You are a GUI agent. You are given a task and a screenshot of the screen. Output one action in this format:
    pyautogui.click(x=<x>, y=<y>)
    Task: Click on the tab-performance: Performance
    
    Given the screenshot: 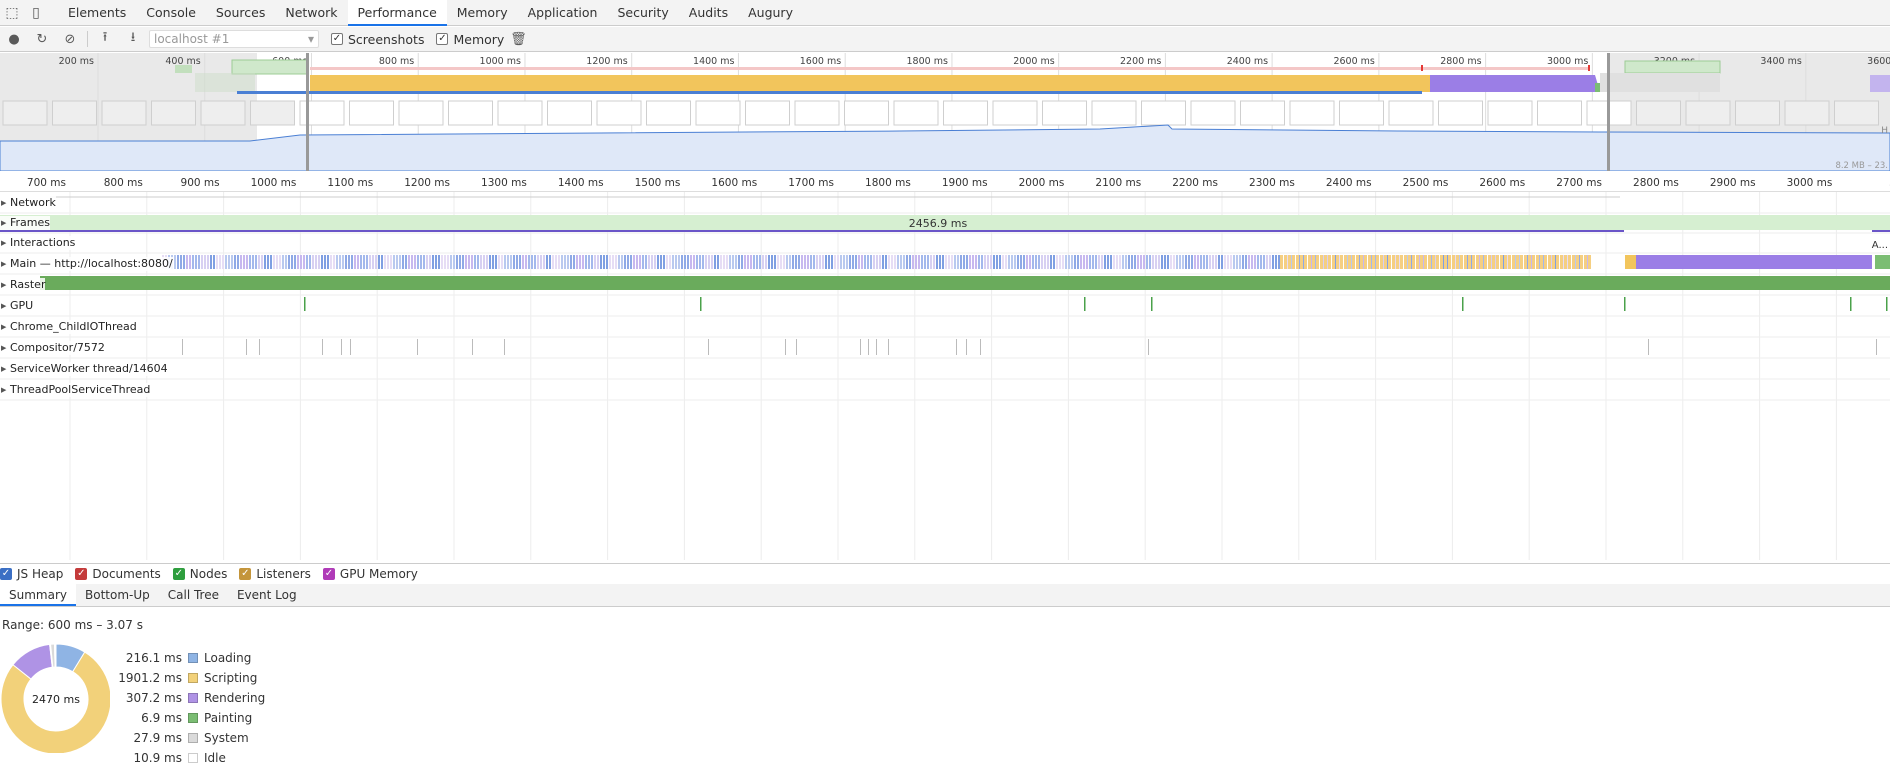 What is the action you would take?
    pyautogui.click(x=397, y=13)
    